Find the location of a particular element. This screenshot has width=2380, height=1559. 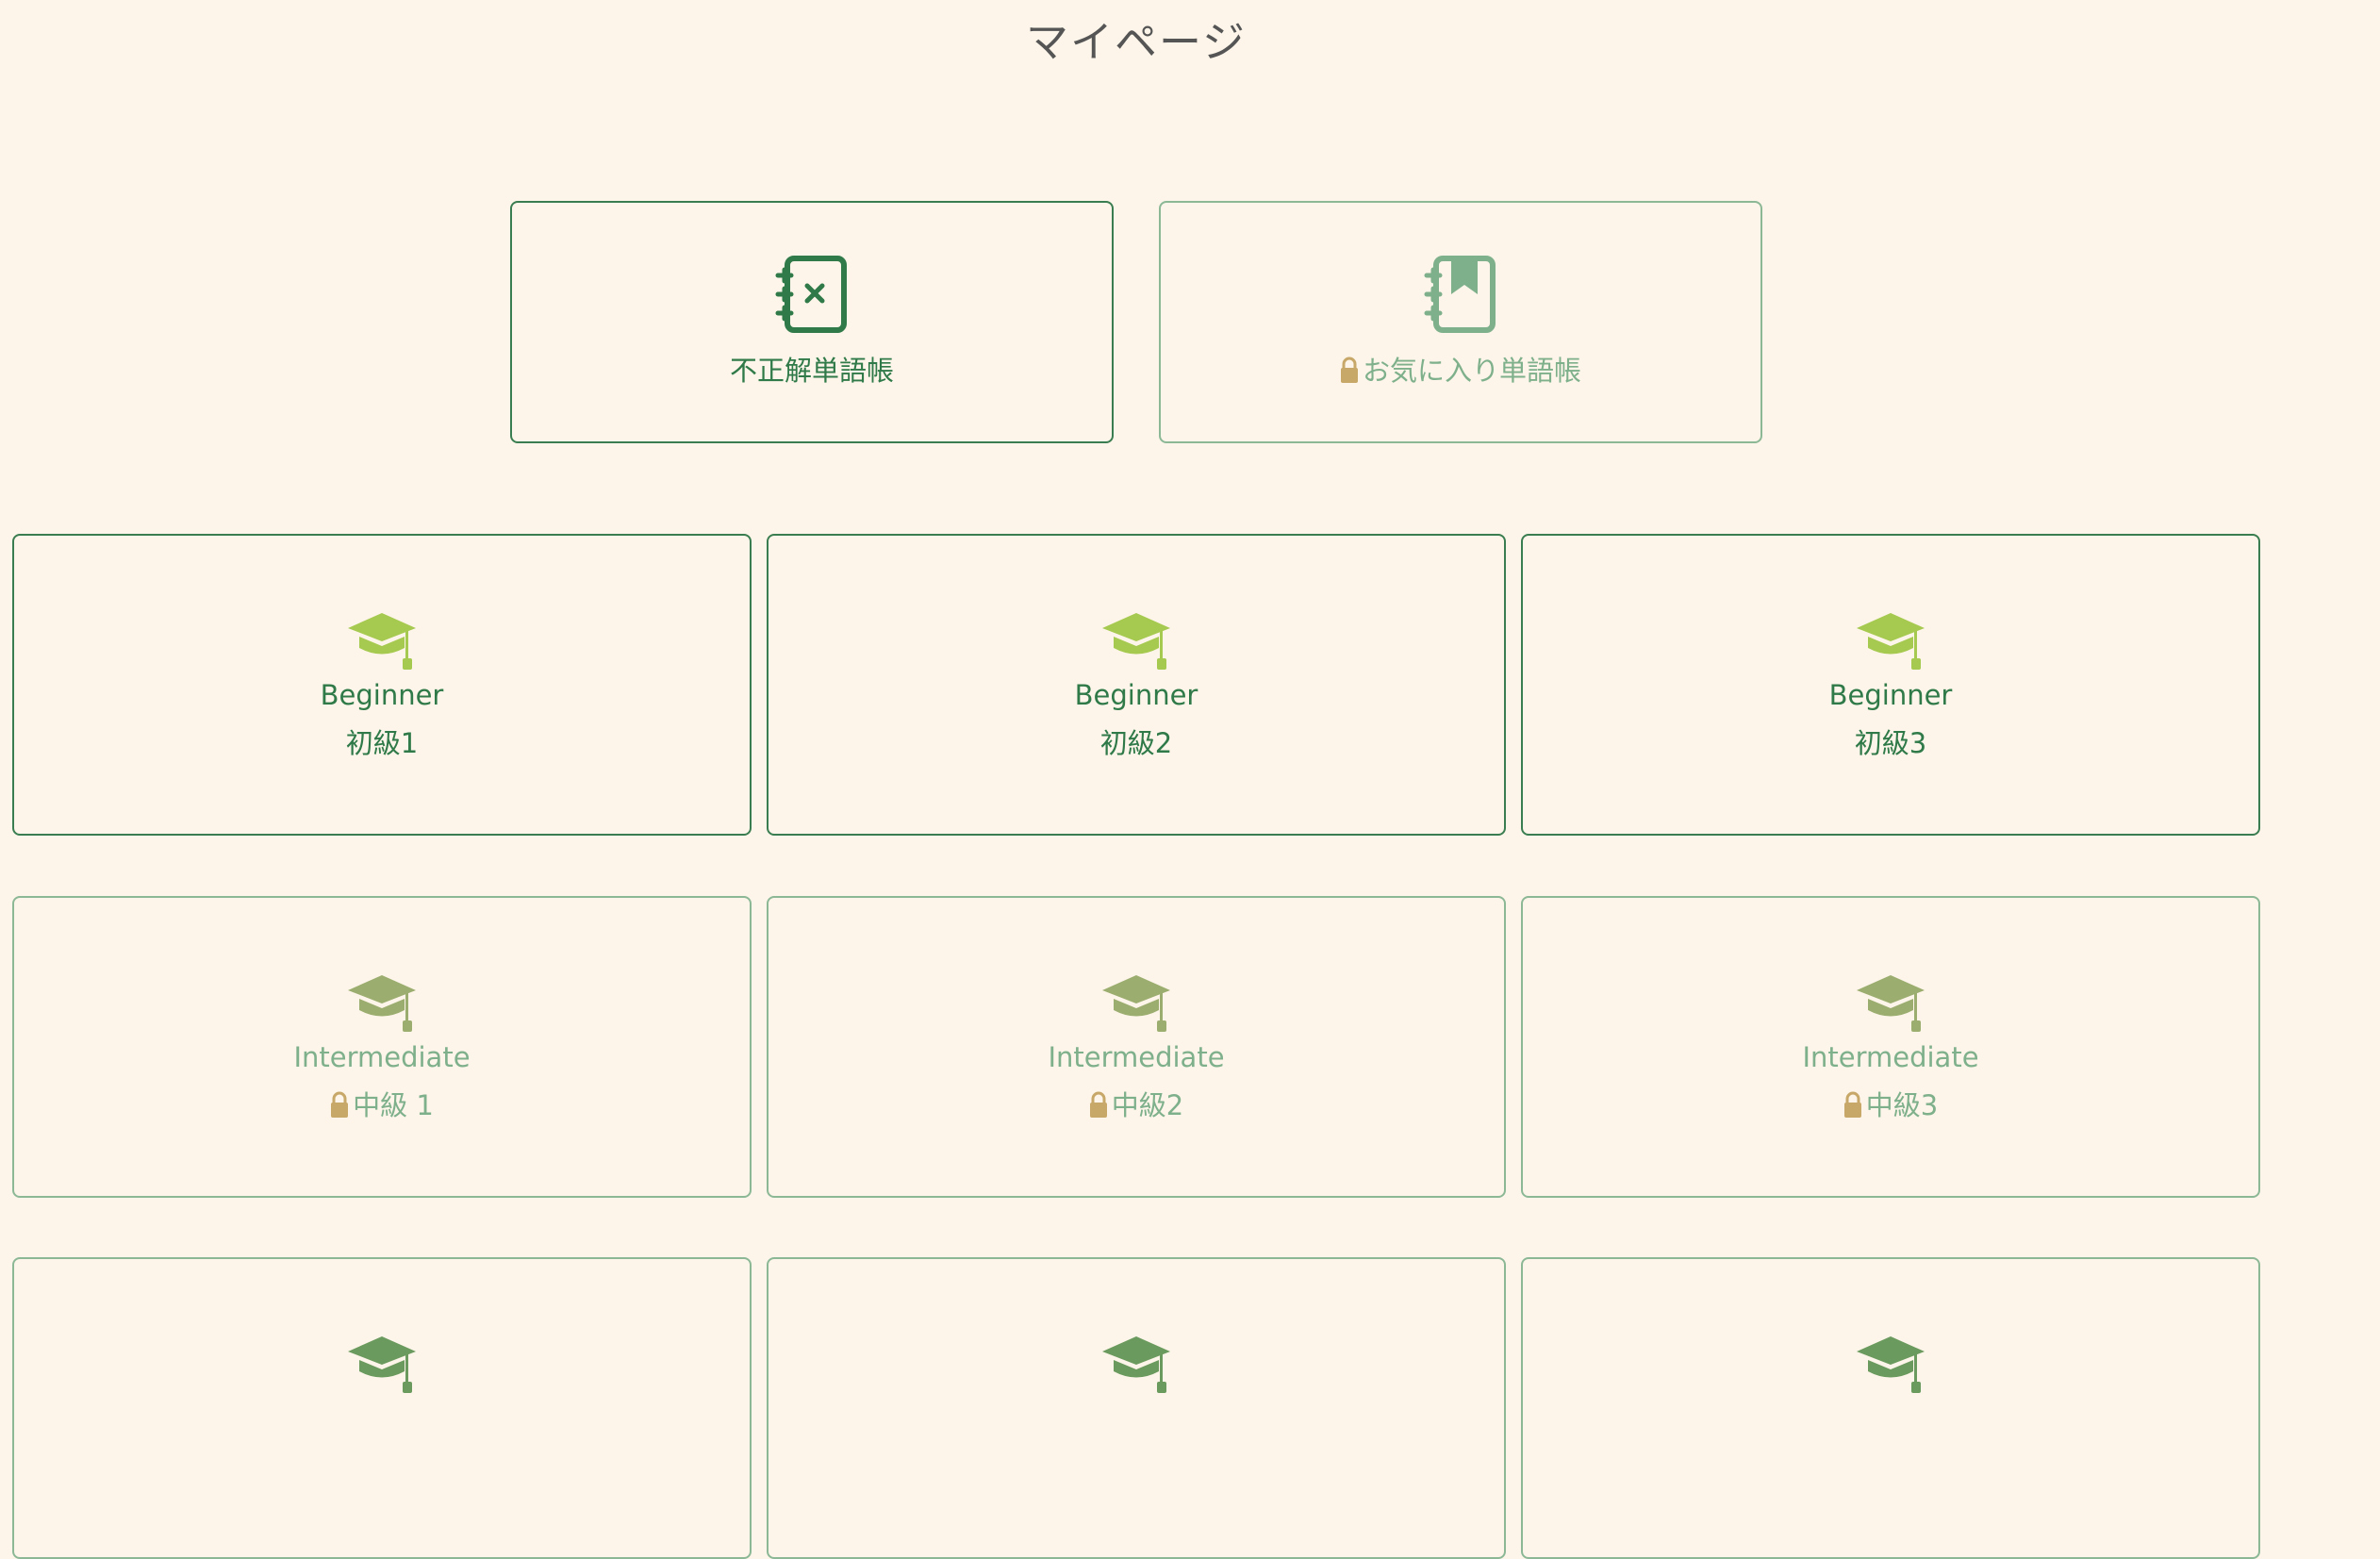

favorite-words-notebook-card: お気に入り単語帳 is located at coordinates (1460, 322).